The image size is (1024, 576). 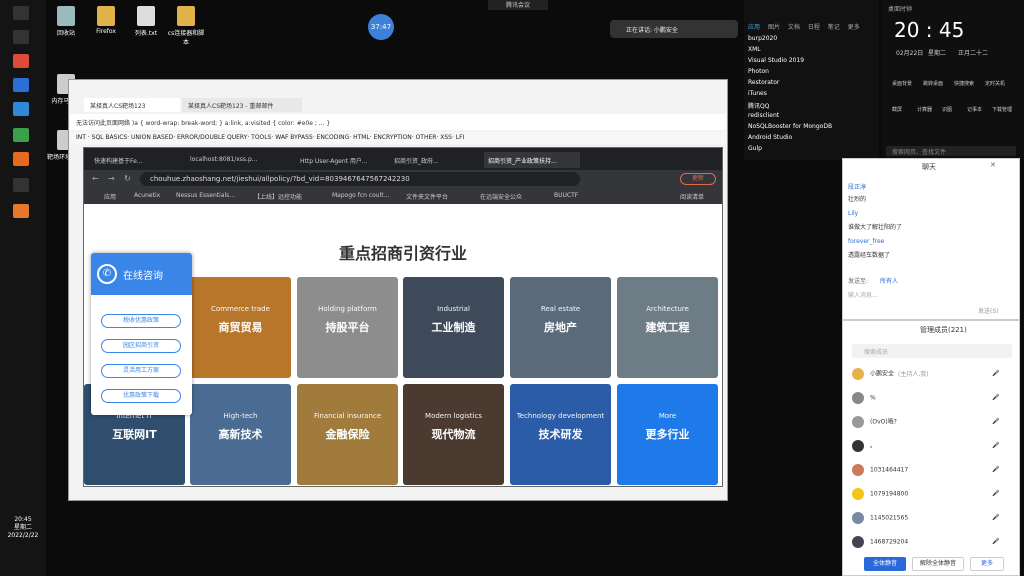 I want to click on desktop-icon-firefox: Firefox, so click(x=106, y=20).